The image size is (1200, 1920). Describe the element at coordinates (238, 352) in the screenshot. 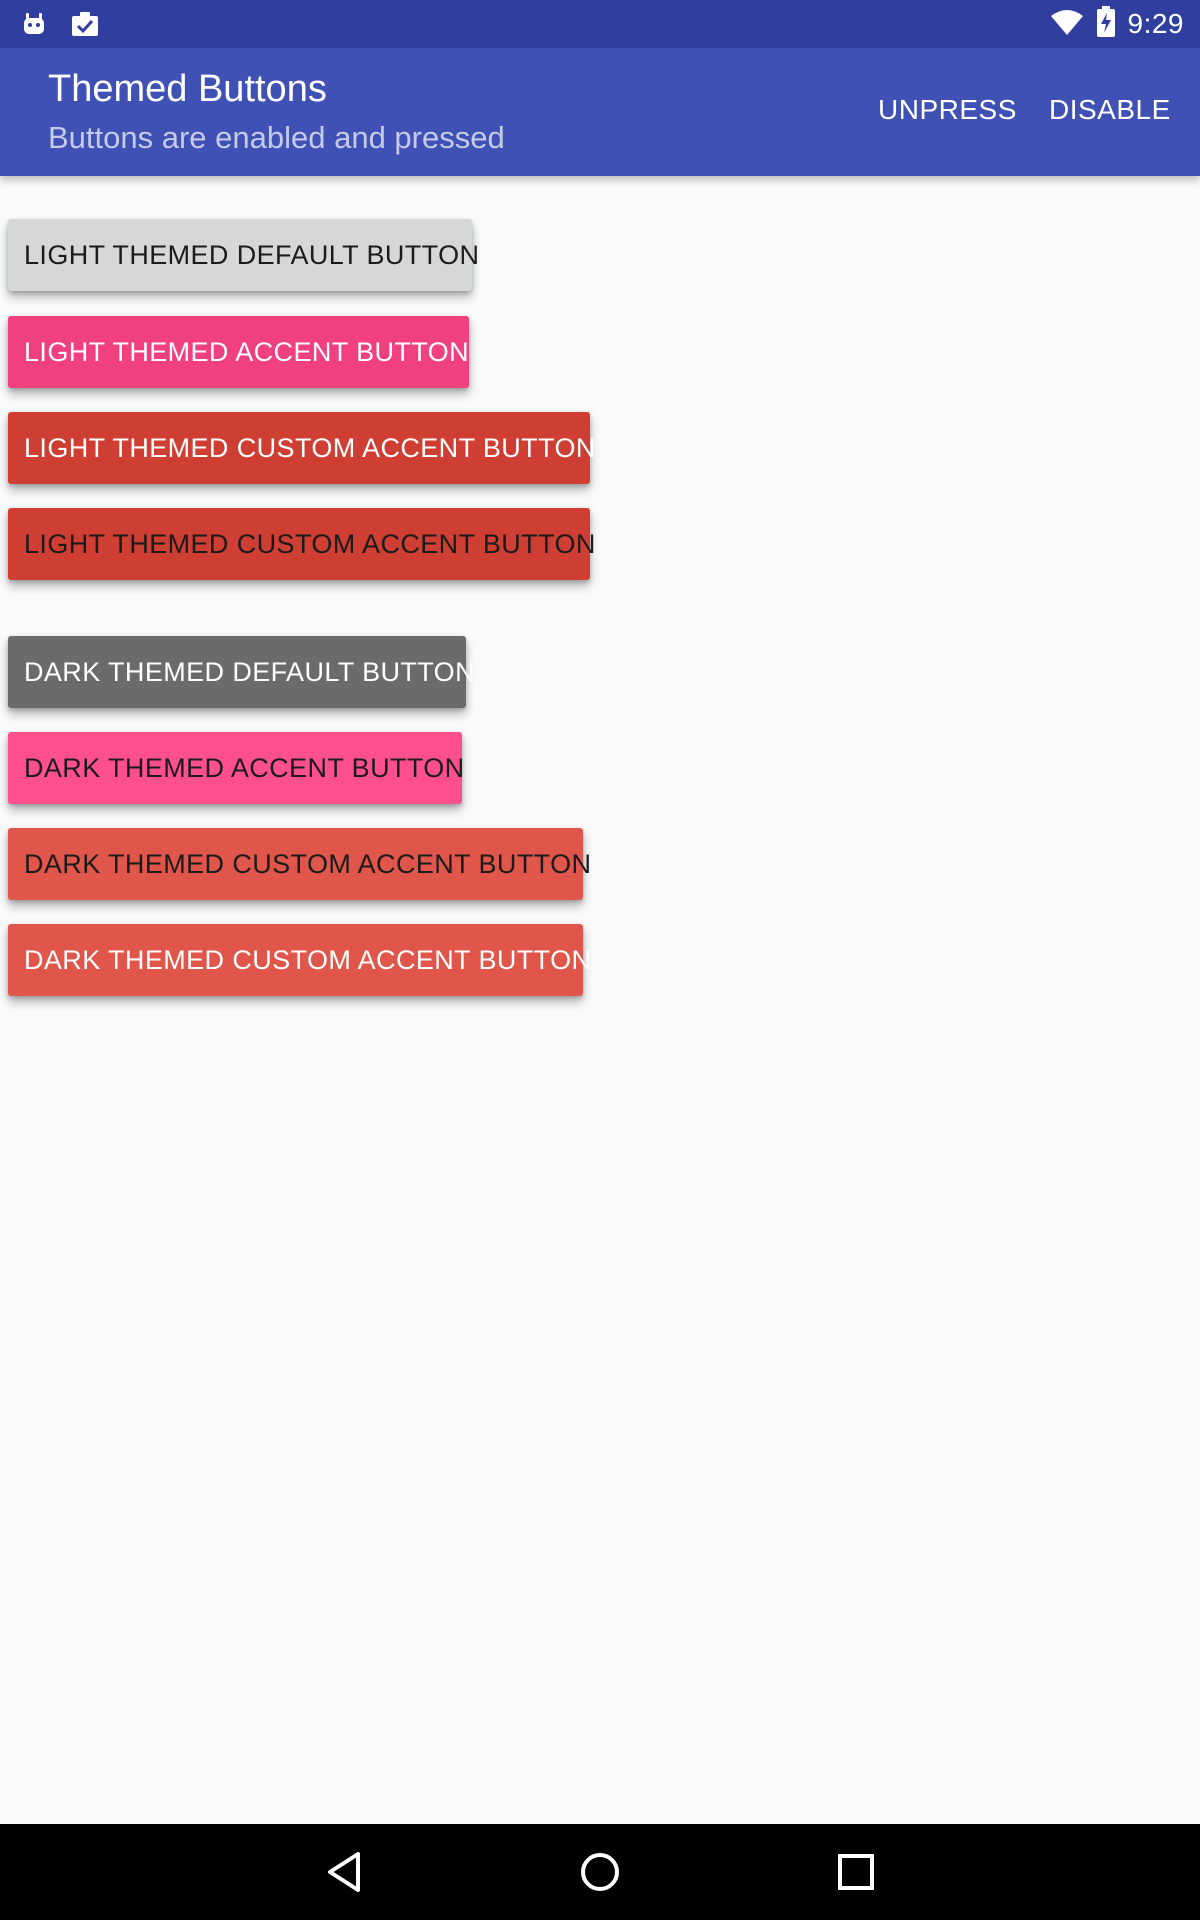

I see `light-accent-button: LIGHT THEMED ACCENT BUTTON` at that location.